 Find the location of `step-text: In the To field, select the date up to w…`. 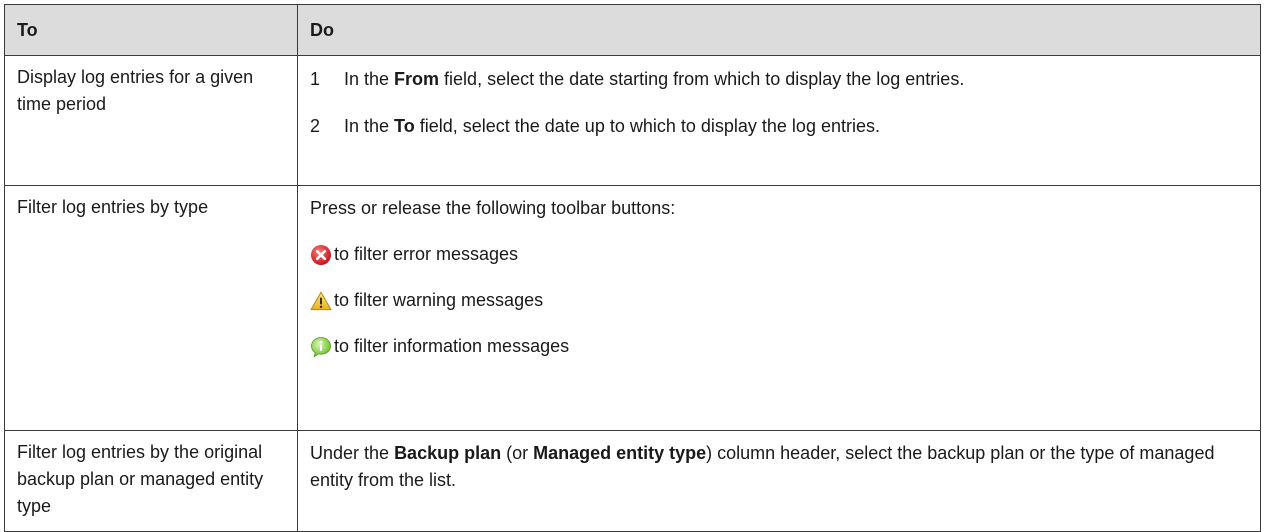

step-text: In the To field, select the date up to w… is located at coordinates (612, 126).